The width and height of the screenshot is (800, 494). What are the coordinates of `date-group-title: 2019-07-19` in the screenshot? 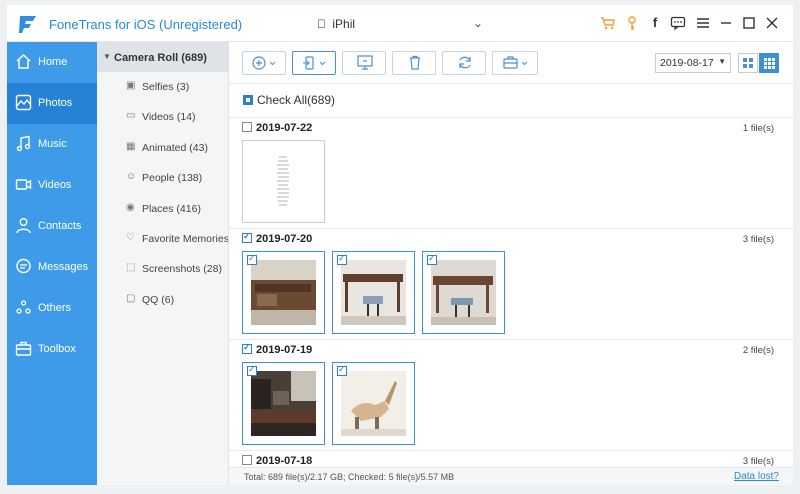 It's located at (277, 349).